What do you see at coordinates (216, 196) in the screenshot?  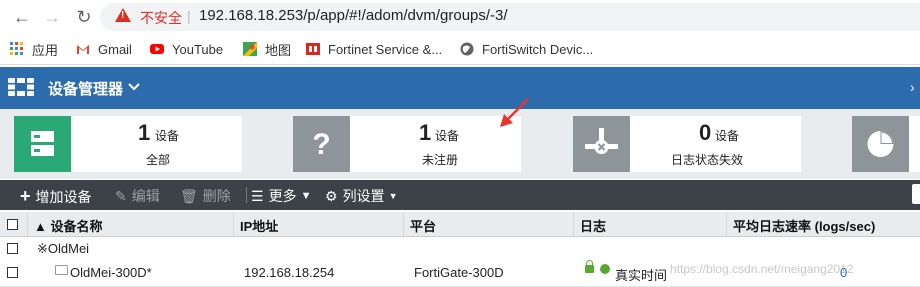 I see `delete-label: 删除` at bounding box center [216, 196].